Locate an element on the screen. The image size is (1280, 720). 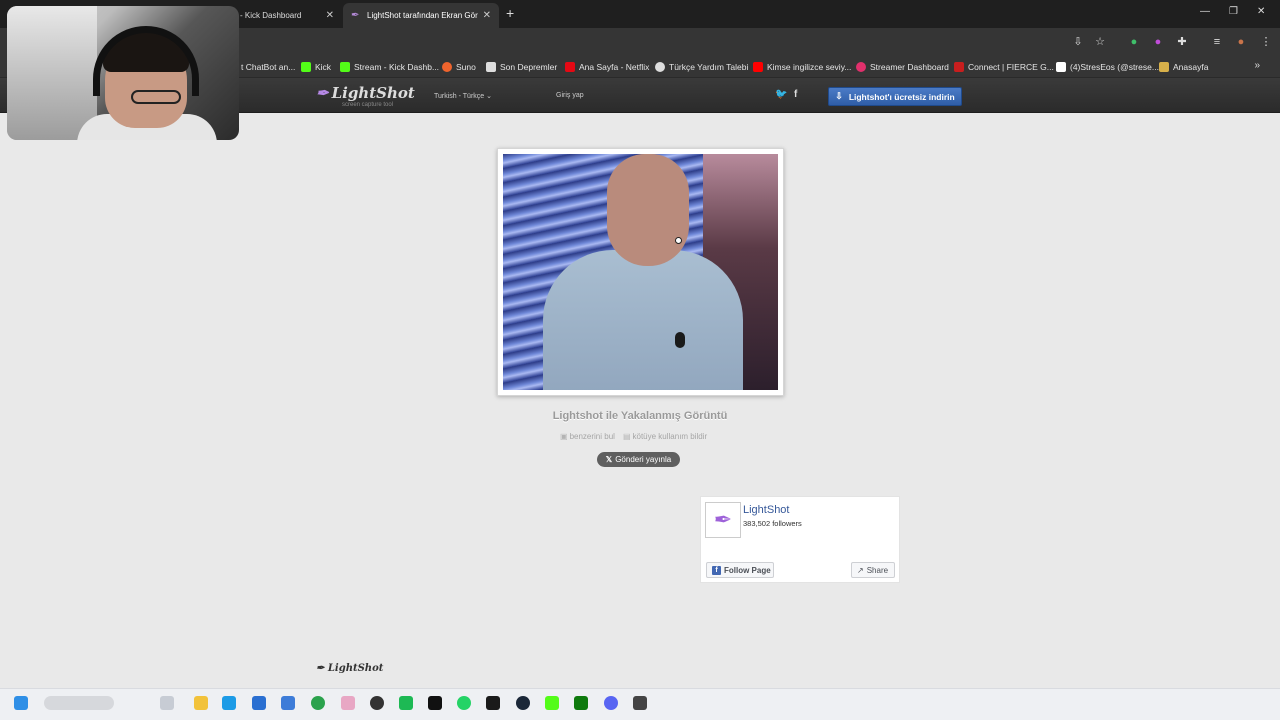
obs-icon is located at coordinates (377, 703).